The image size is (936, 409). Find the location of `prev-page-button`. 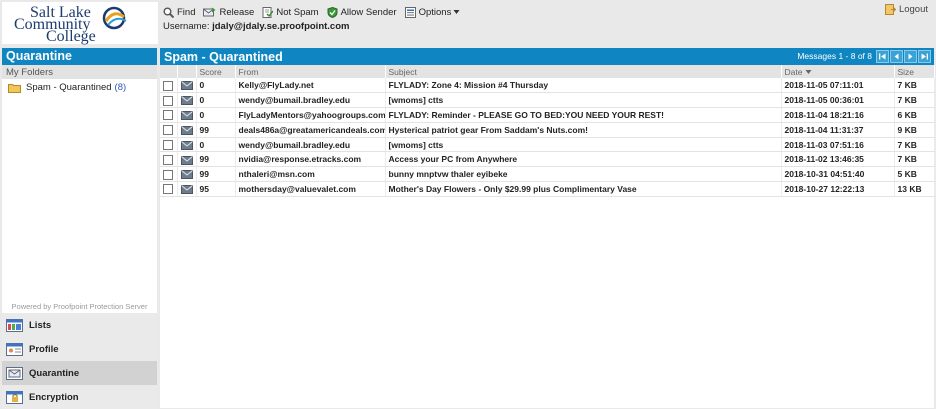

prev-page-button is located at coordinates (896, 56).